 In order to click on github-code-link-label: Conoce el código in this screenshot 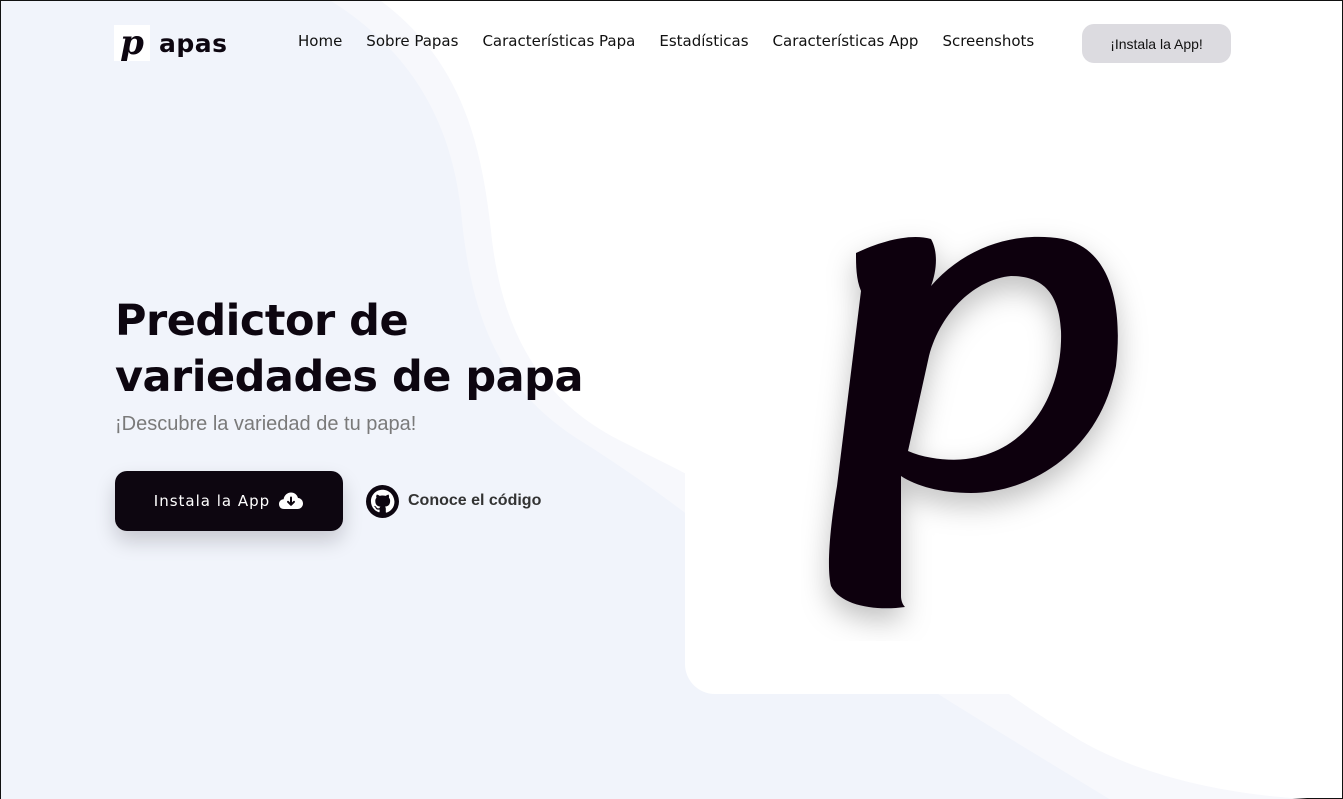, I will do `click(475, 500)`.